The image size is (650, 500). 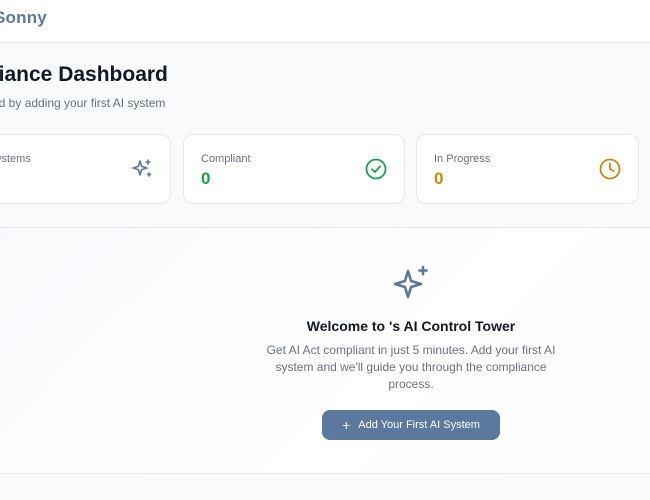 I want to click on stat-label: ystems, so click(x=15, y=159).